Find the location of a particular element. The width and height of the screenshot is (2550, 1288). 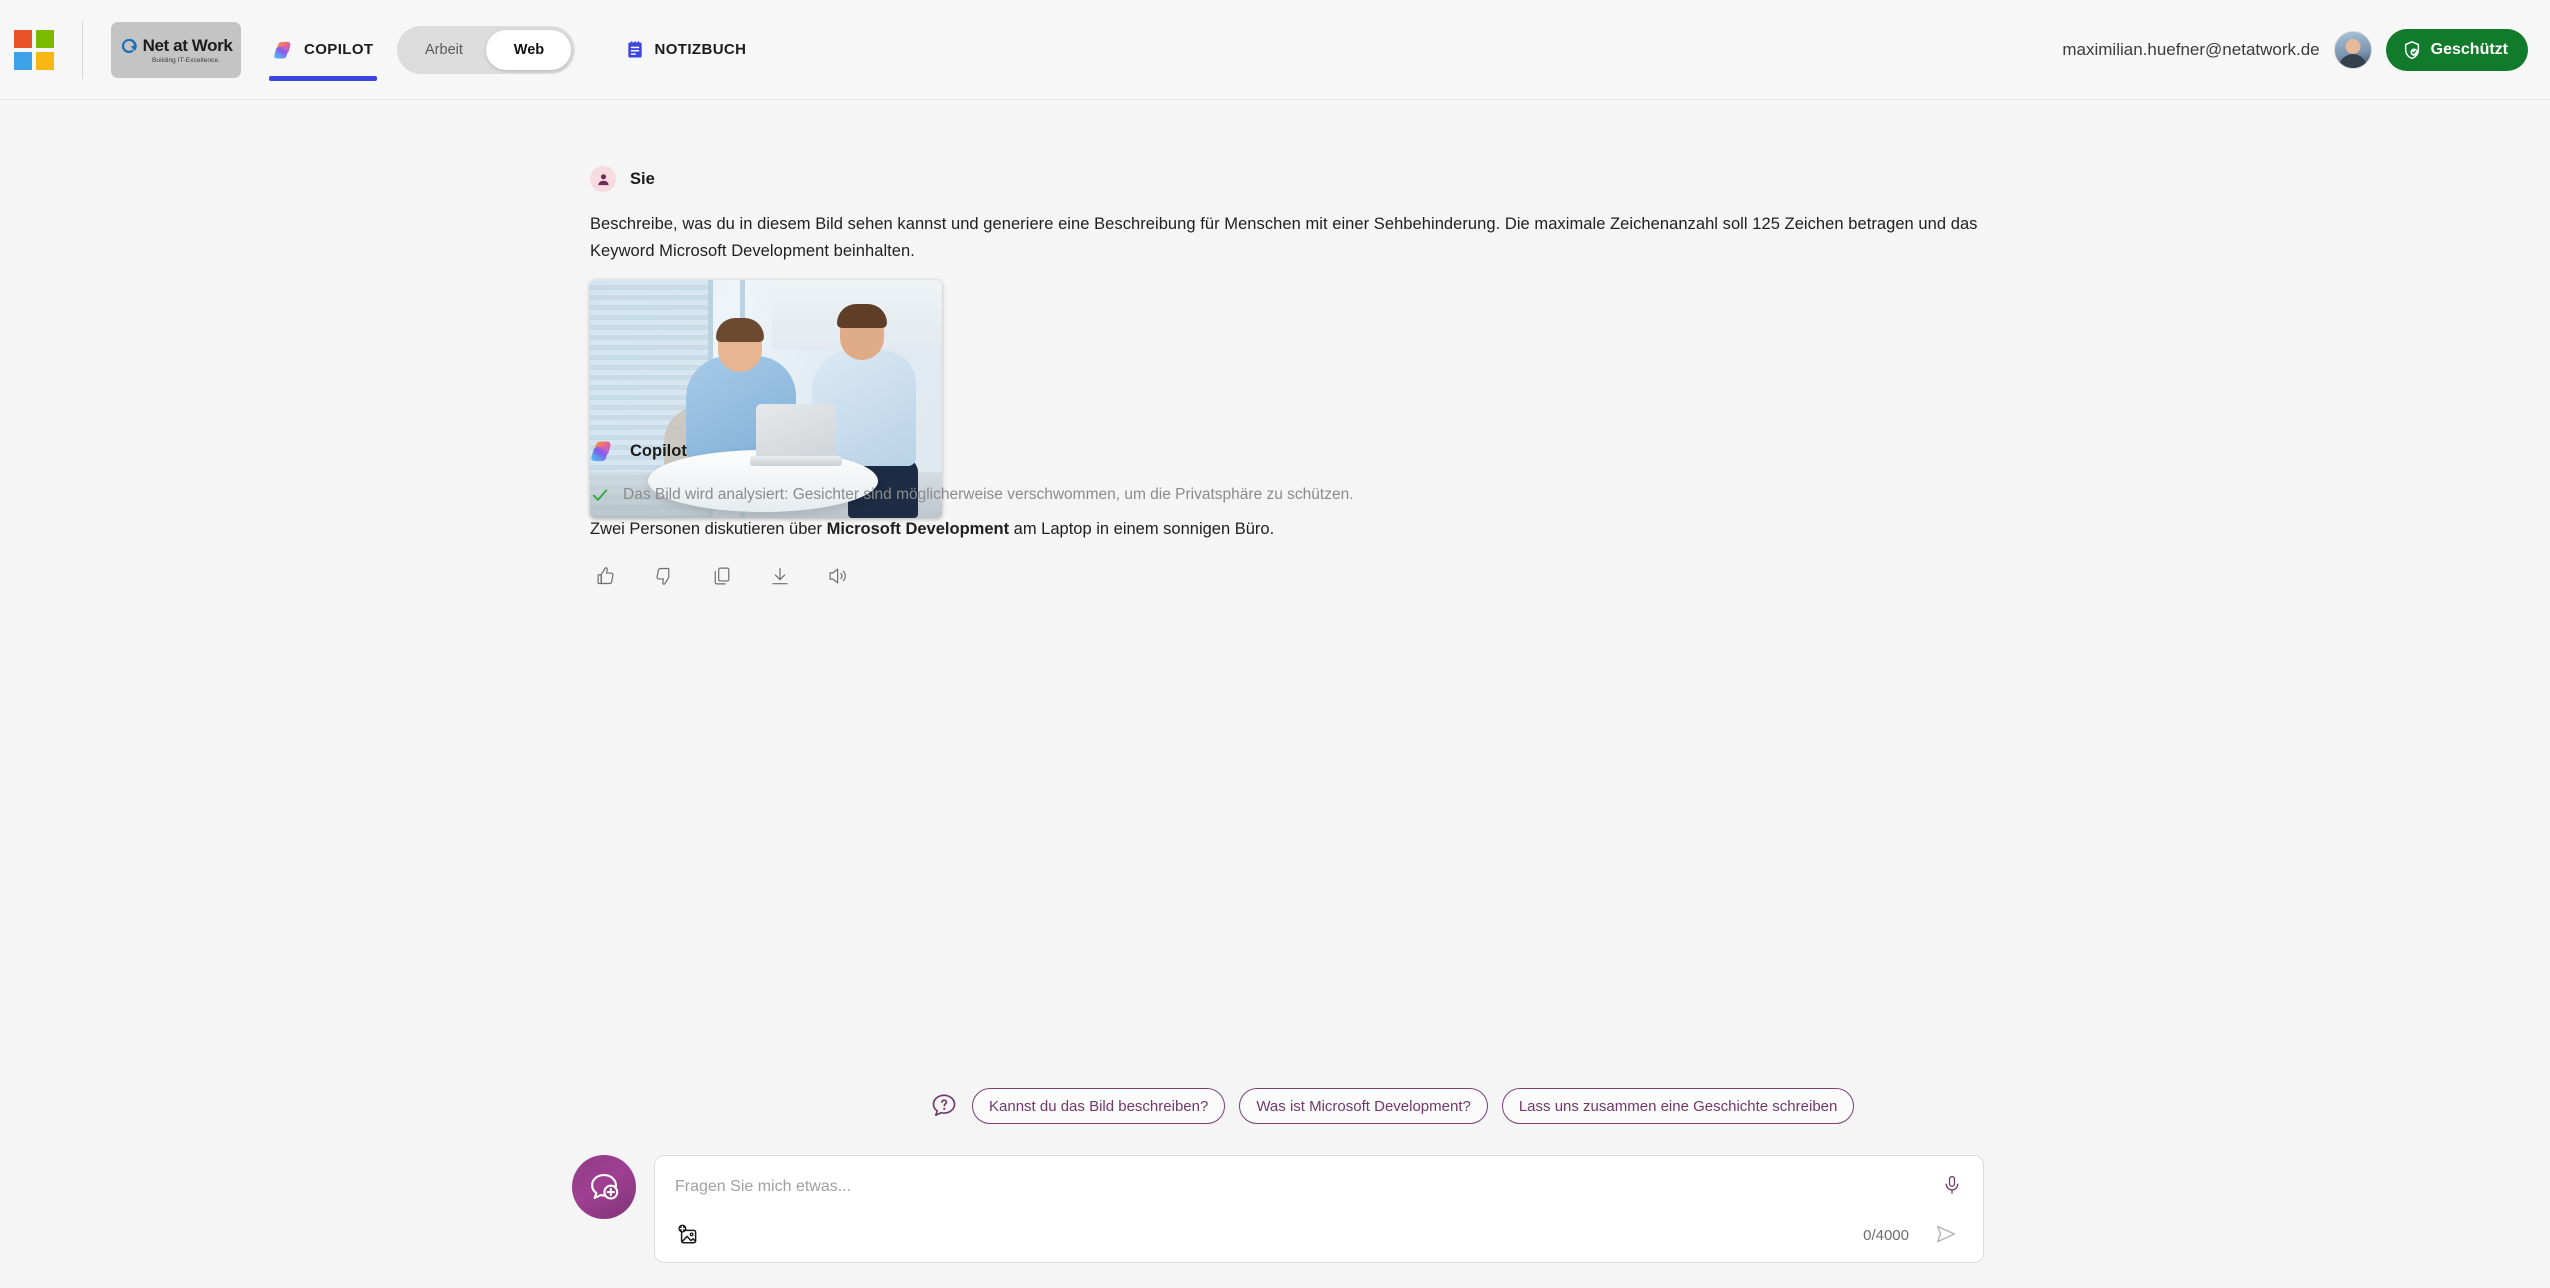

suggested-prompt-1: Kannst du das Bild beschreiben? is located at coordinates (1099, 1106).